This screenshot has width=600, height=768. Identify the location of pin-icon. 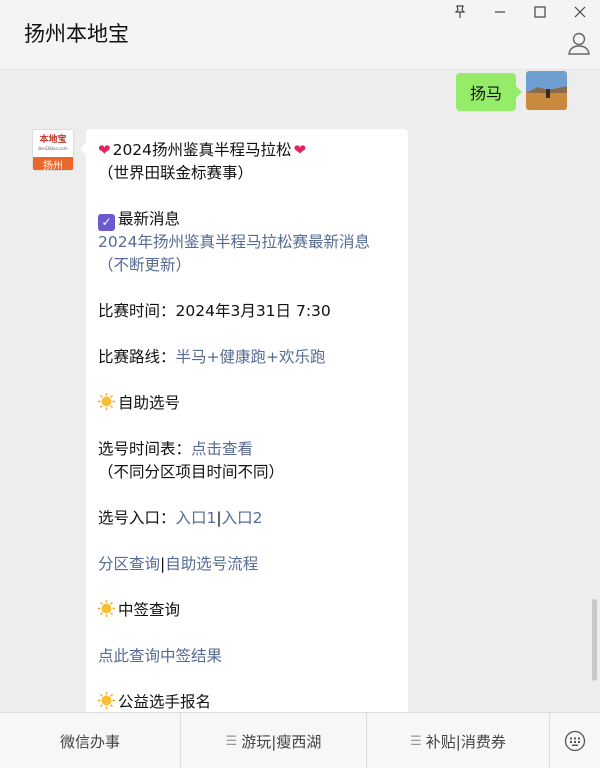
(460, 12).